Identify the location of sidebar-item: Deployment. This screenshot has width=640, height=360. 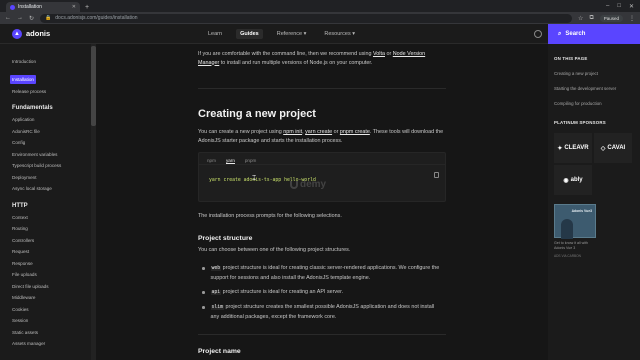
(54, 178).